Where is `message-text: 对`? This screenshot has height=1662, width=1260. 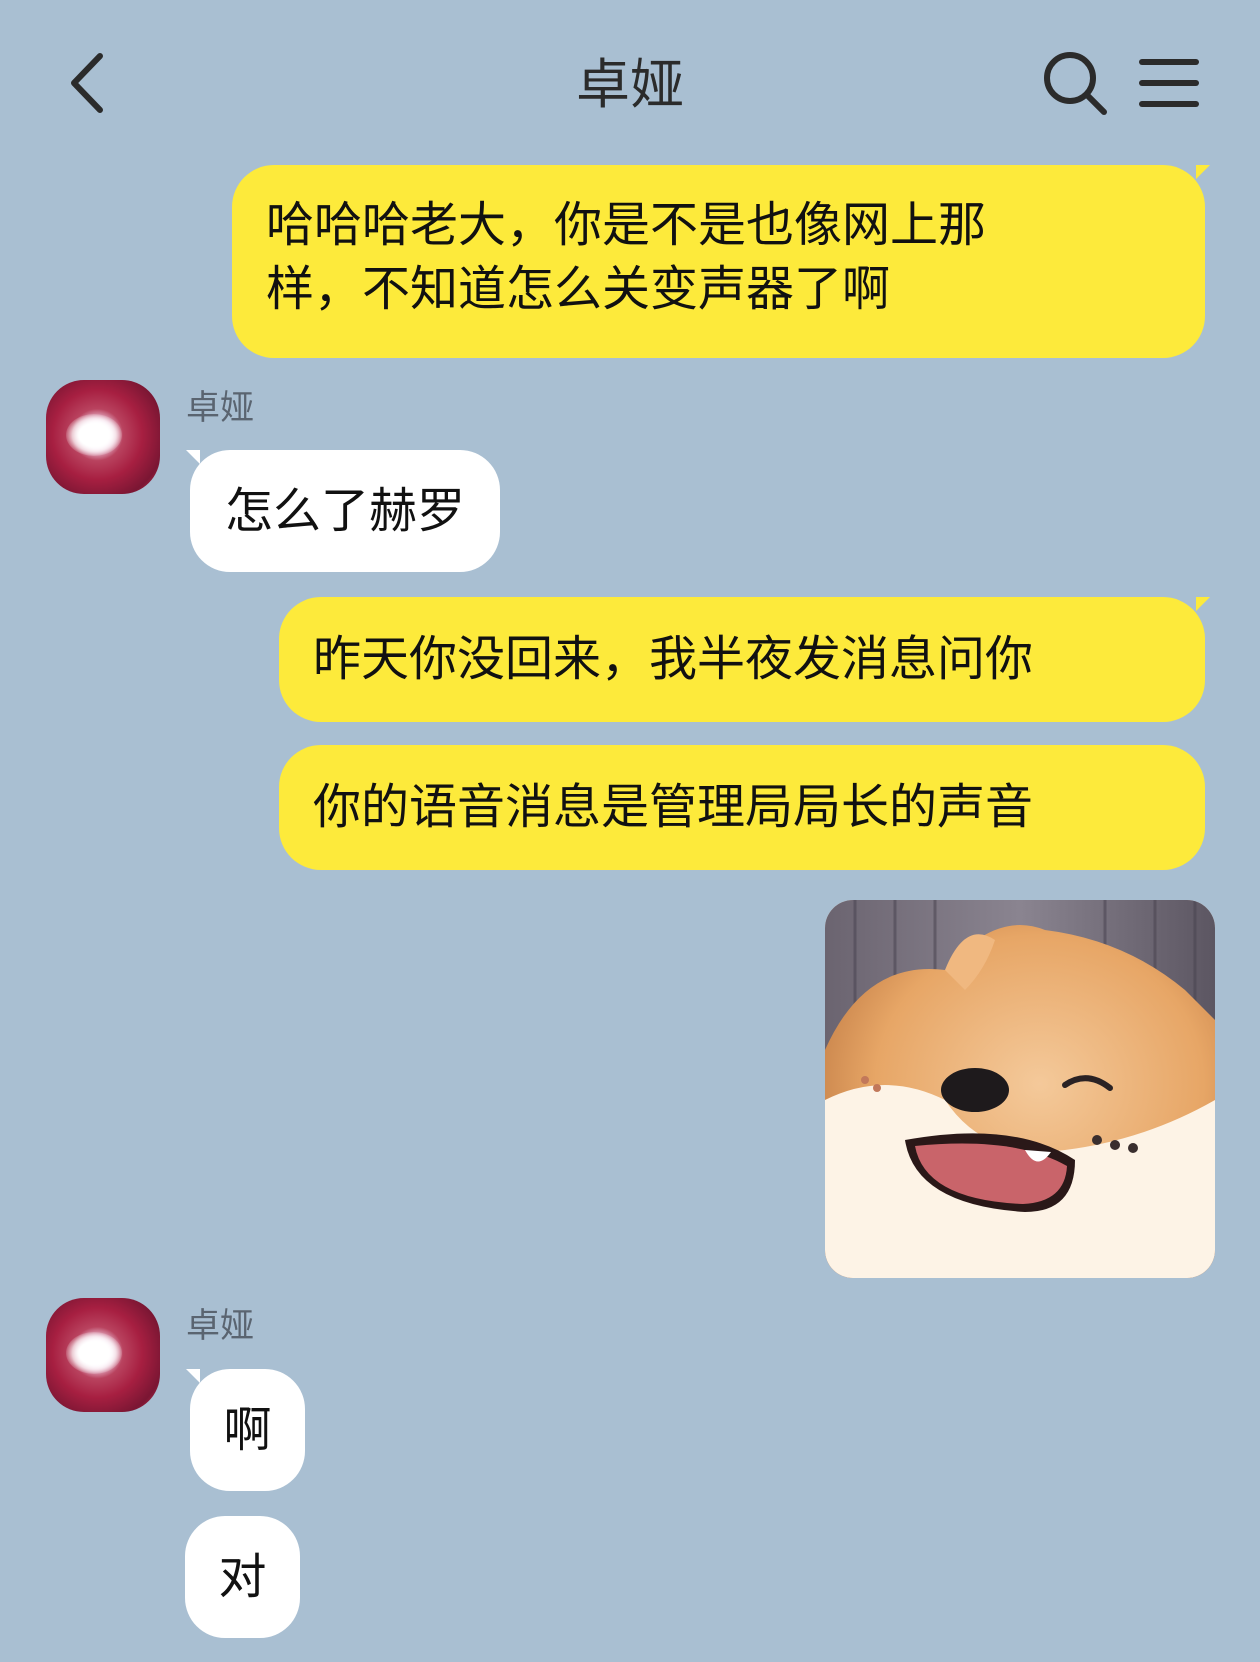
message-text: 对 is located at coordinates (242, 1577).